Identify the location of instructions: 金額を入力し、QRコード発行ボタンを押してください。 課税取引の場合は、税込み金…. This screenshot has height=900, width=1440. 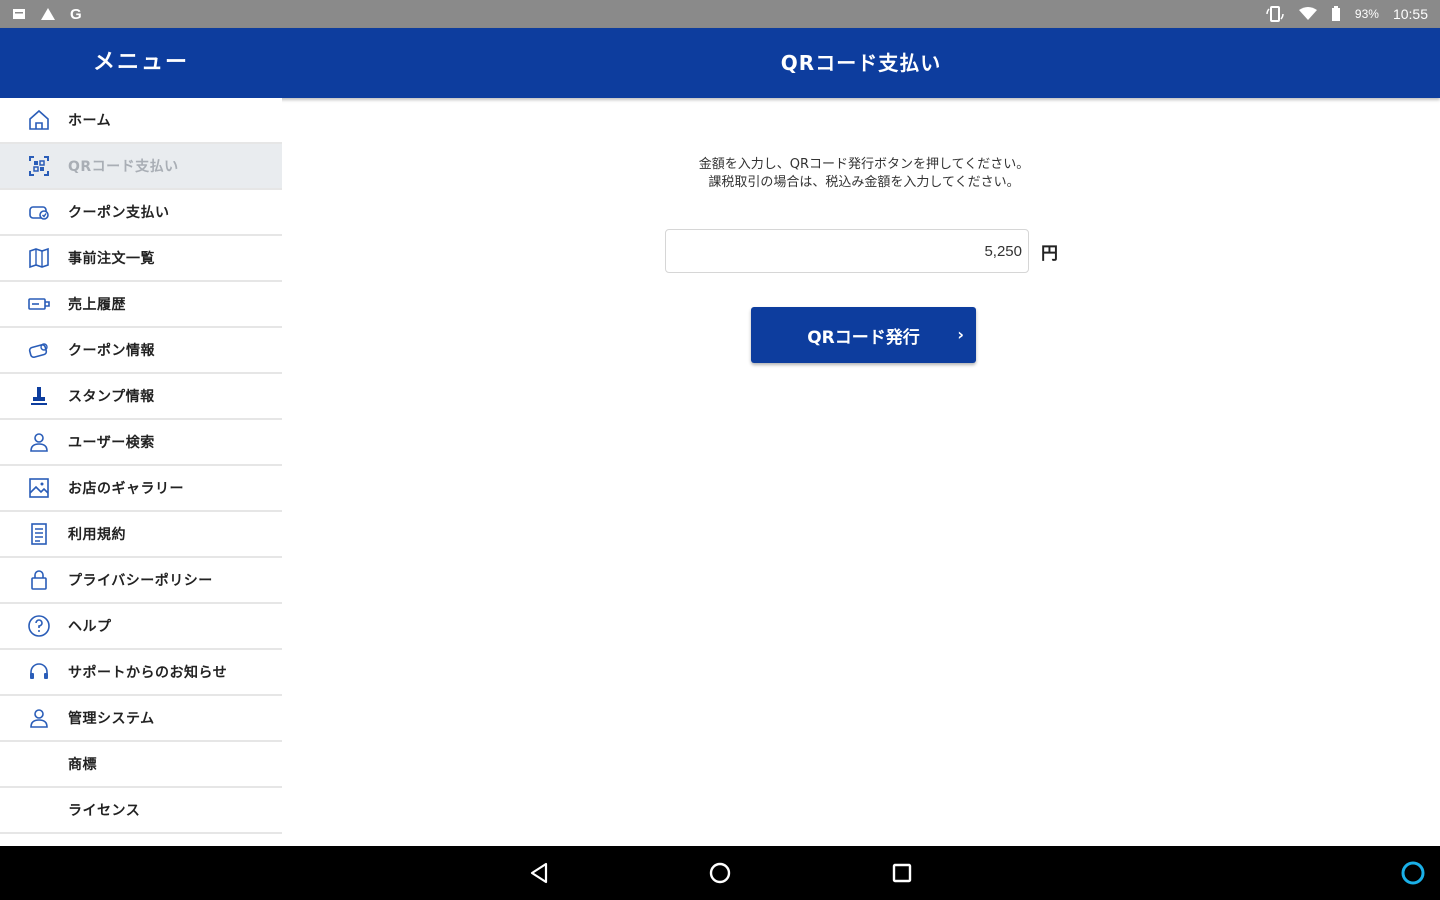
(861, 174).